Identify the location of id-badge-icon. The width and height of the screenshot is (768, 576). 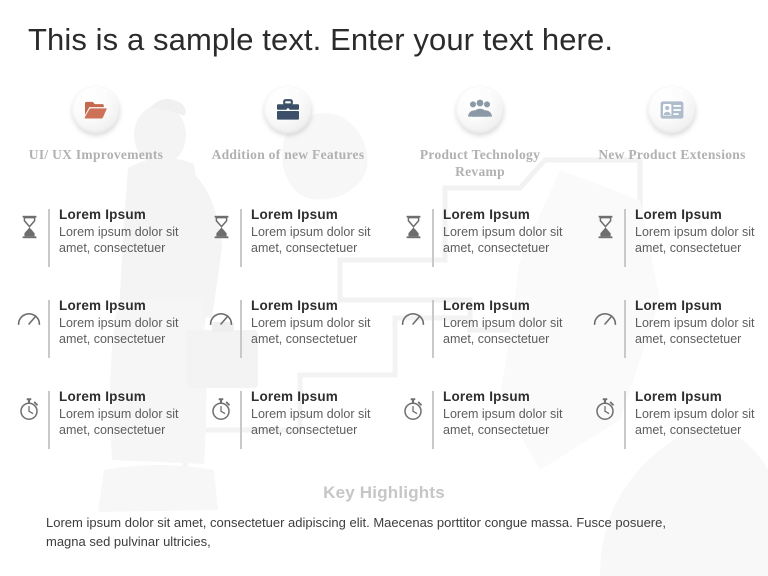
(672, 110).